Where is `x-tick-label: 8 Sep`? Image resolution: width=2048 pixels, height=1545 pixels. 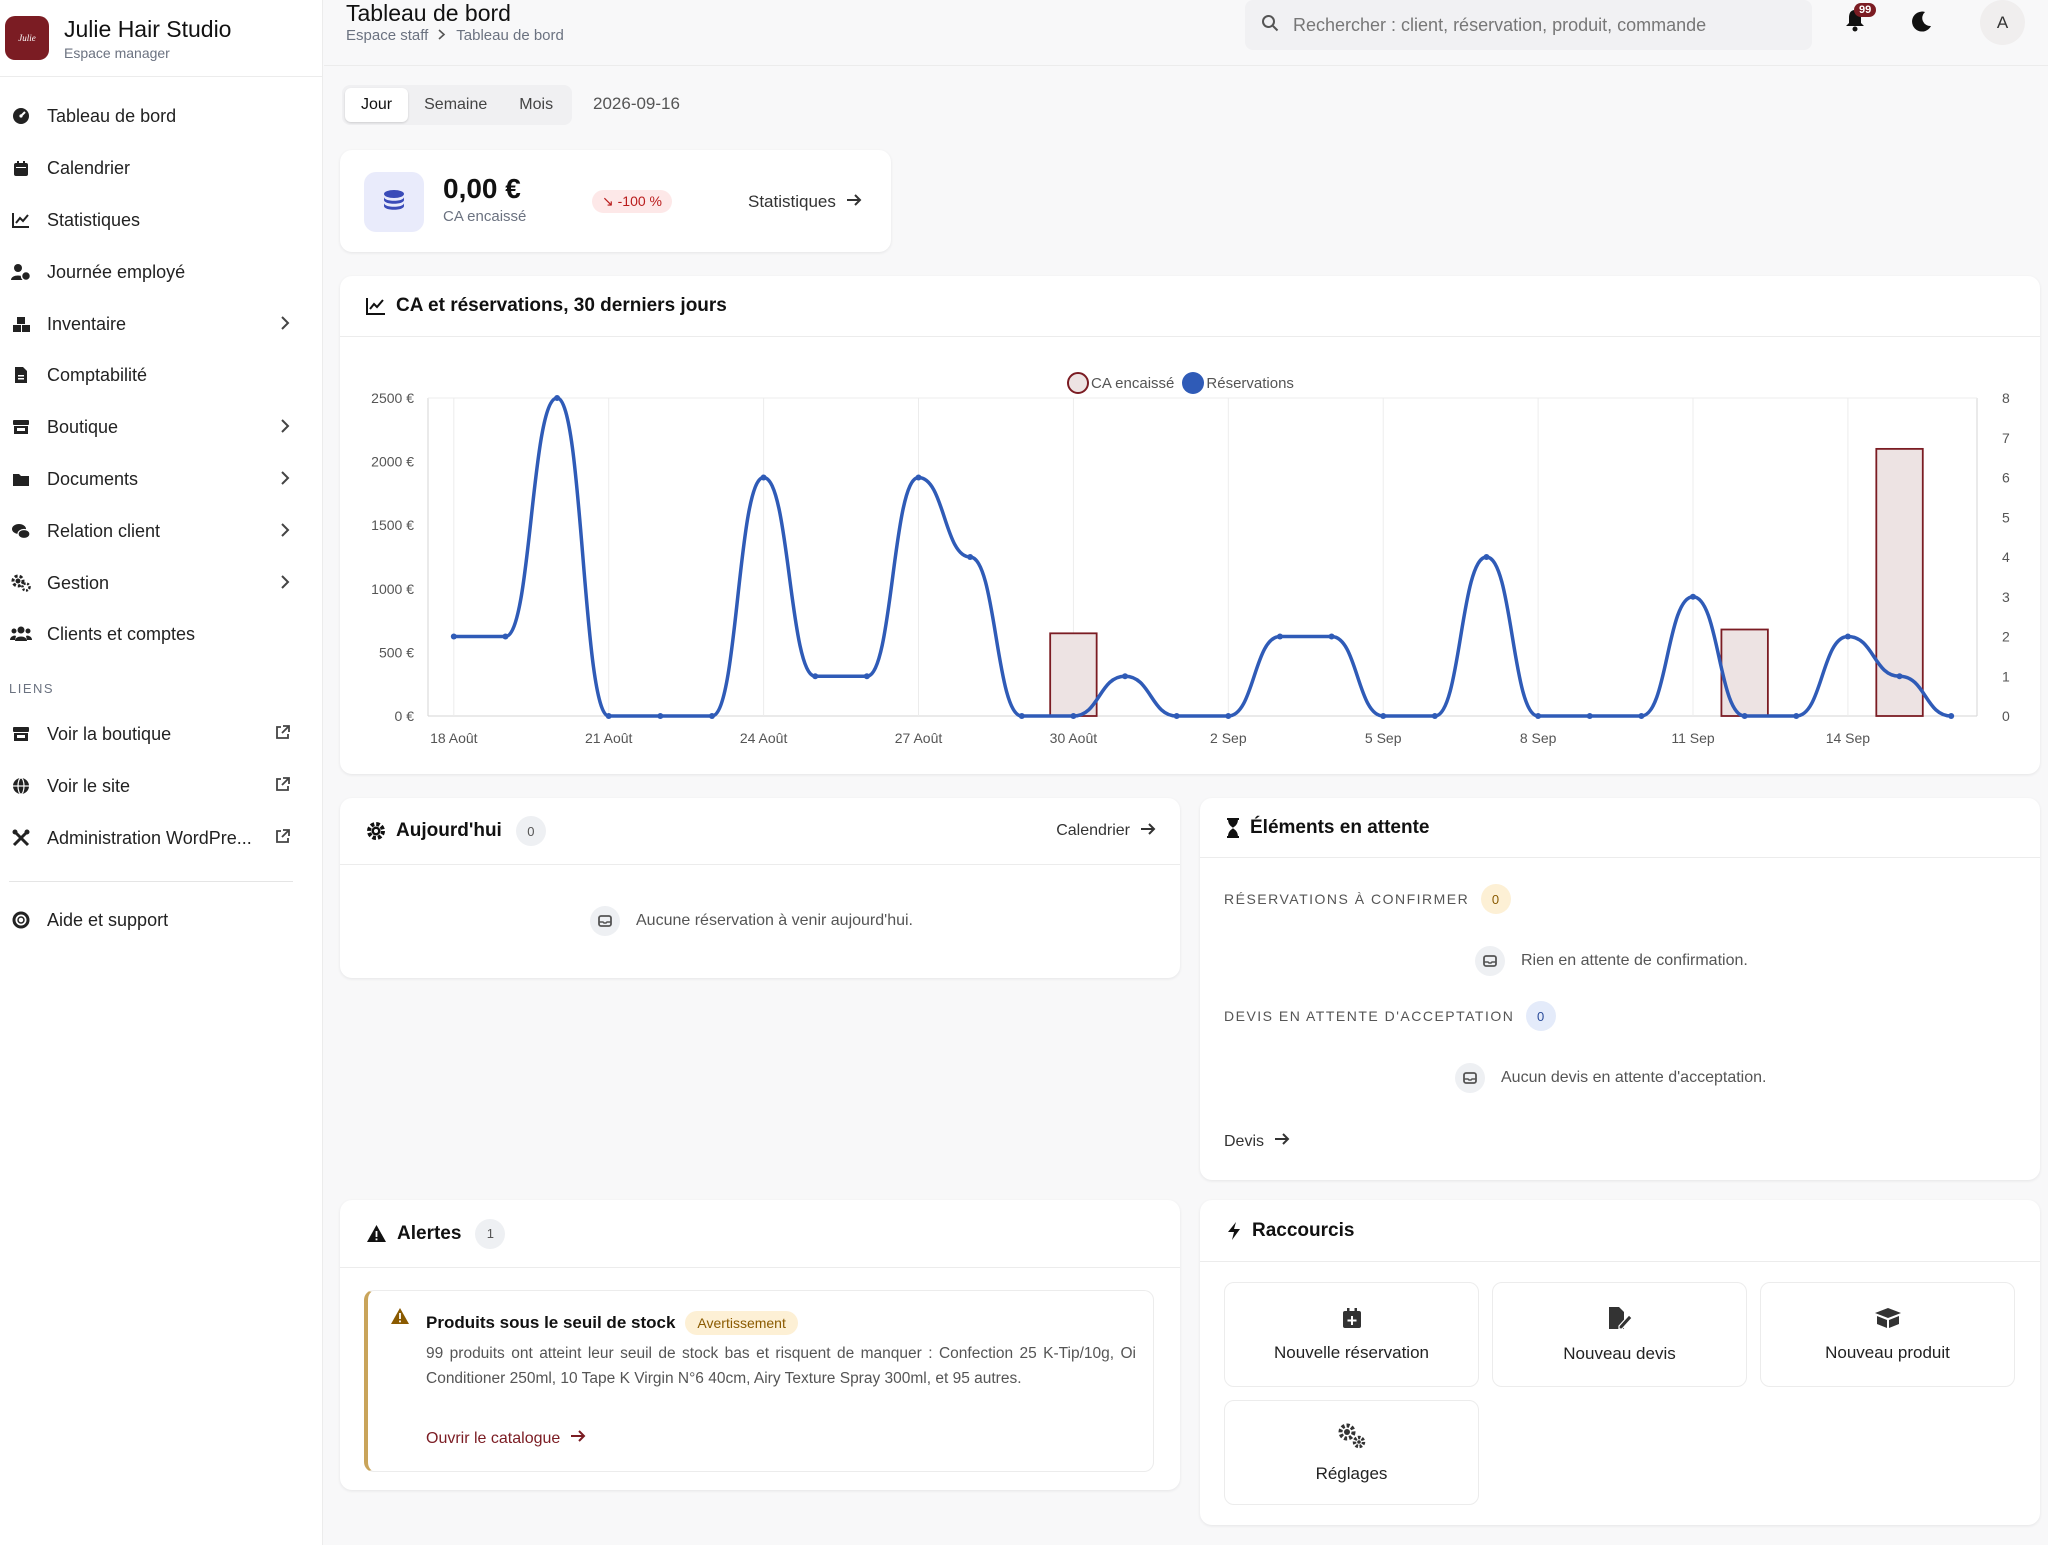
x-tick-label: 8 Sep is located at coordinates (1538, 738).